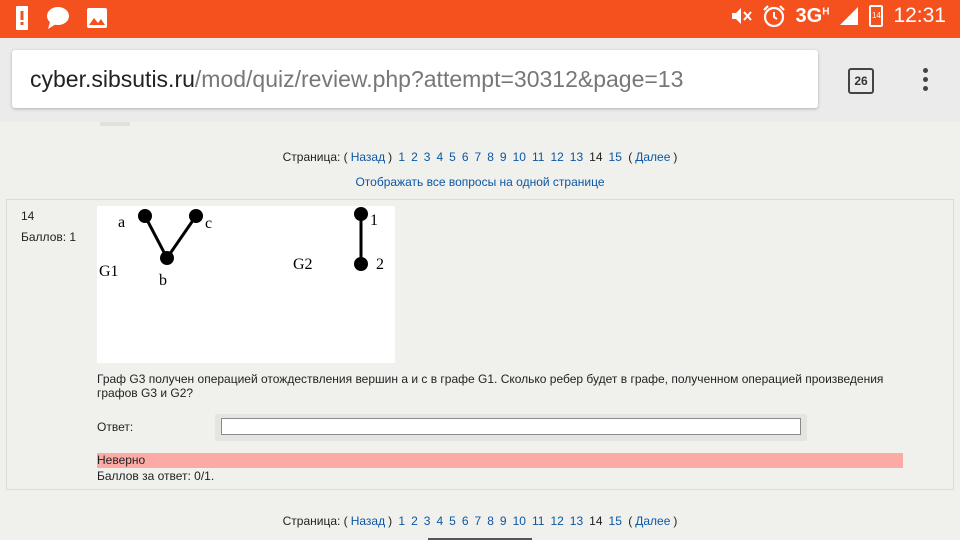 The height and width of the screenshot is (540, 960). Describe the element at coordinates (380, 264) in the screenshot. I see `node-label-2: 2` at that location.